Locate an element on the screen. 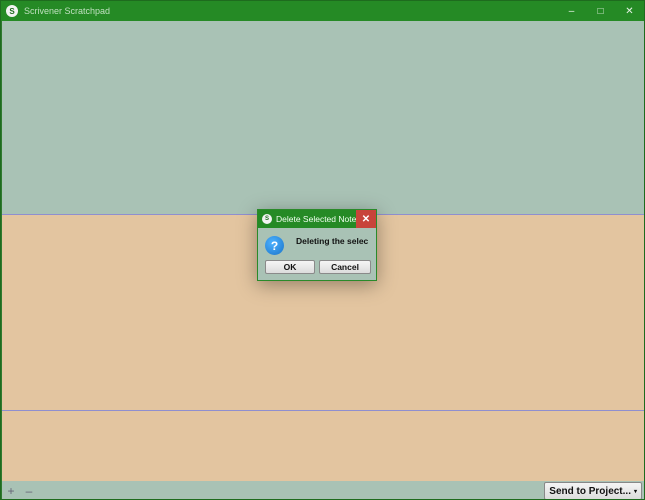  chevron-down-icon: ▾ is located at coordinates (635, 491).